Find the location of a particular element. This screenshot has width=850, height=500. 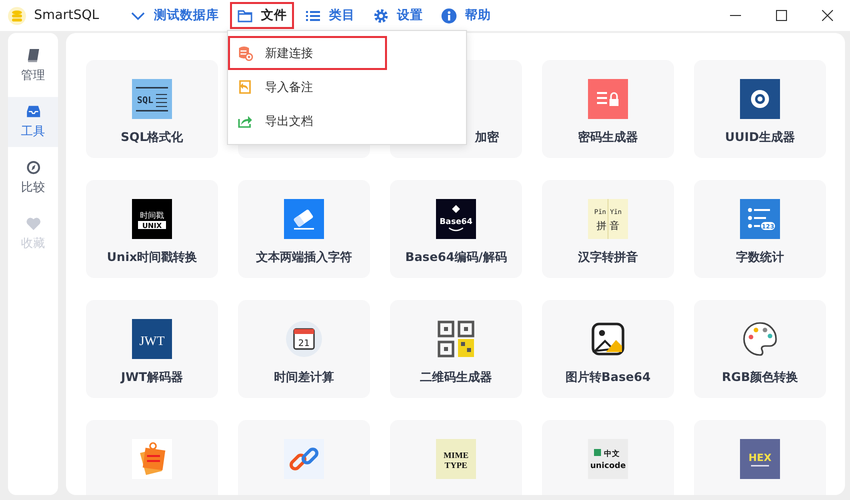

sidebar-item: 管理 is located at coordinates (33, 66).